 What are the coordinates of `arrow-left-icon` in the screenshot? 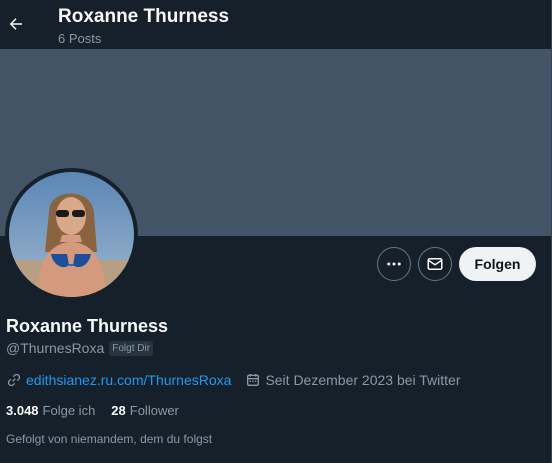 It's located at (15, 24).